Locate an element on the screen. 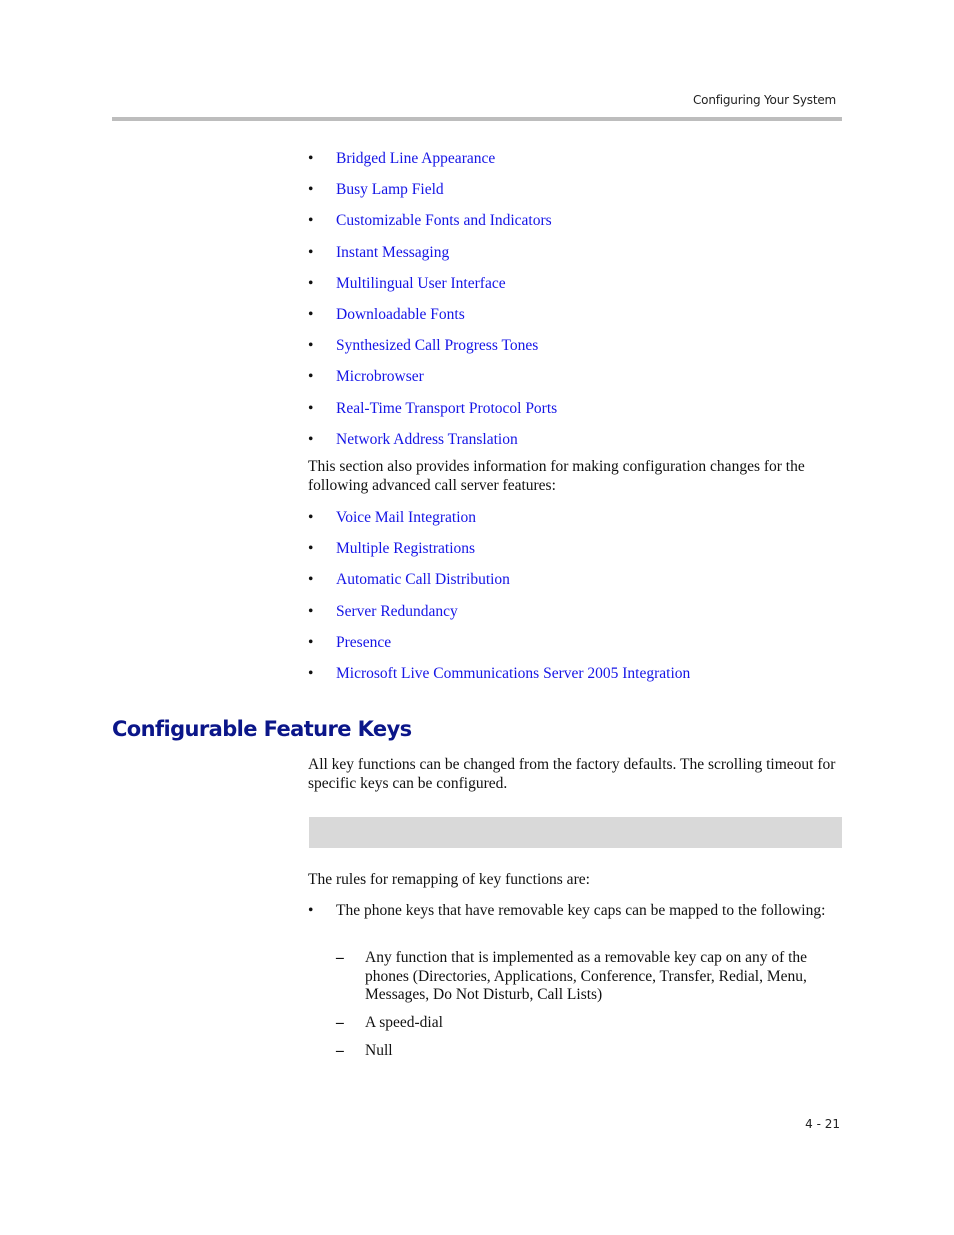 The width and height of the screenshot is (954, 1235). section-heading: Configurable Feature Keys is located at coordinates (262, 729).